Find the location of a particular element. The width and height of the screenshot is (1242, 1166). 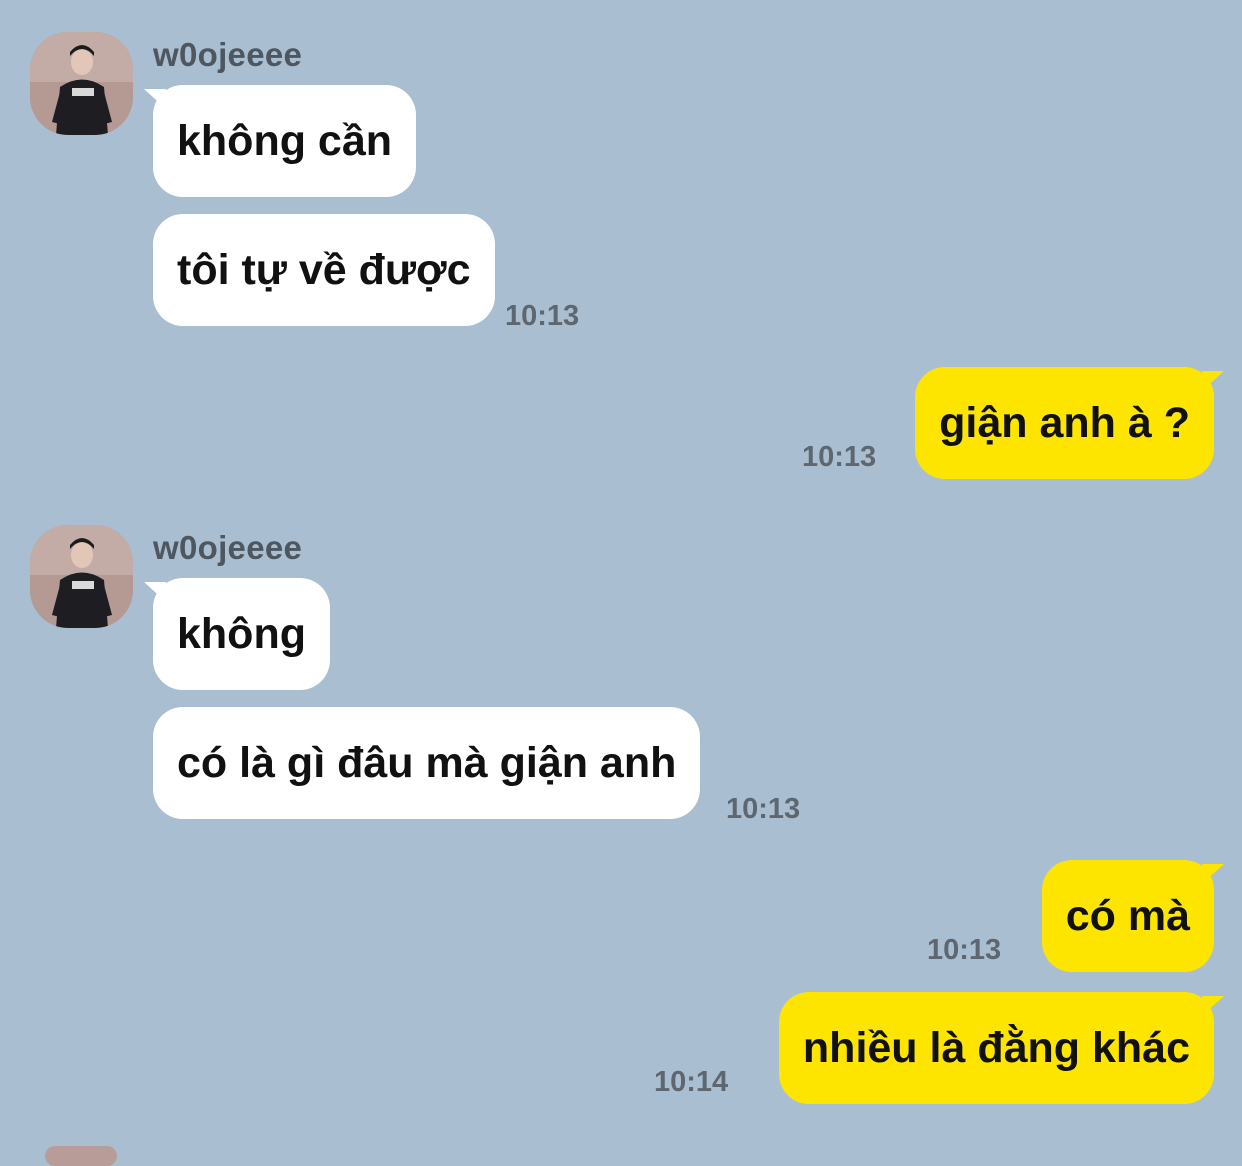

message-bubble-incoming: tôi tự về được is located at coordinates (324, 270).